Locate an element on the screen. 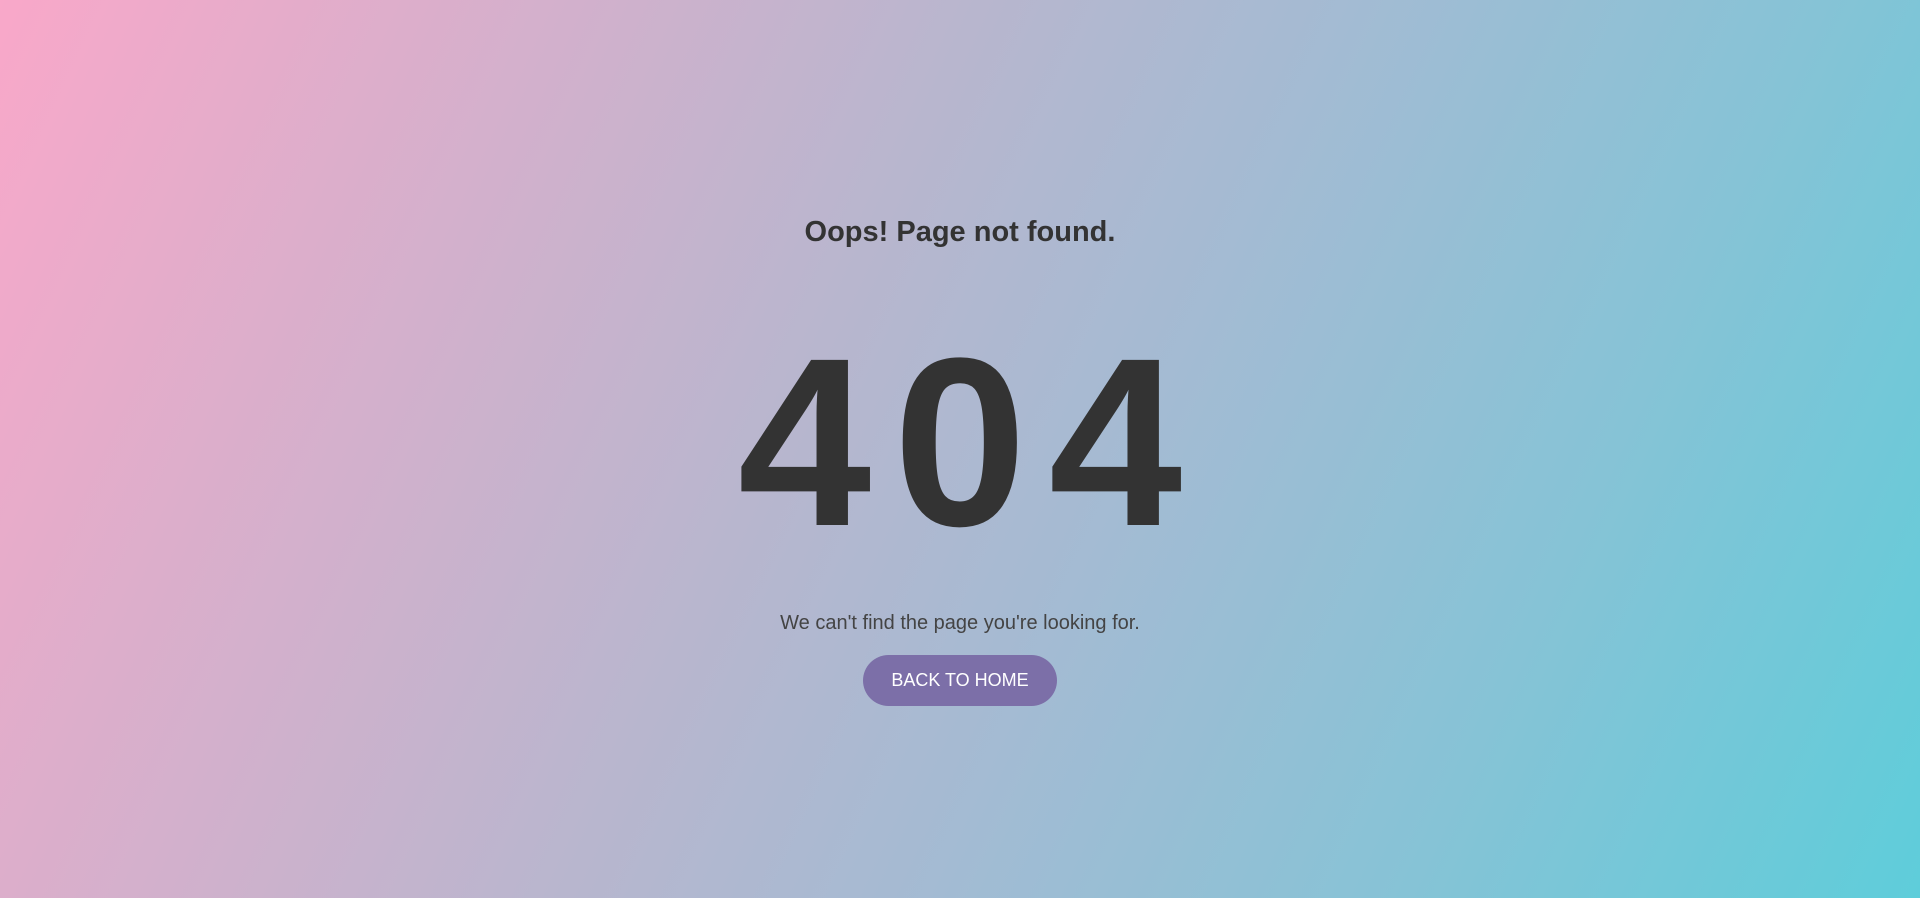 The width and height of the screenshot is (1920, 898). page-heading: Oops! Page not found. is located at coordinates (960, 232).